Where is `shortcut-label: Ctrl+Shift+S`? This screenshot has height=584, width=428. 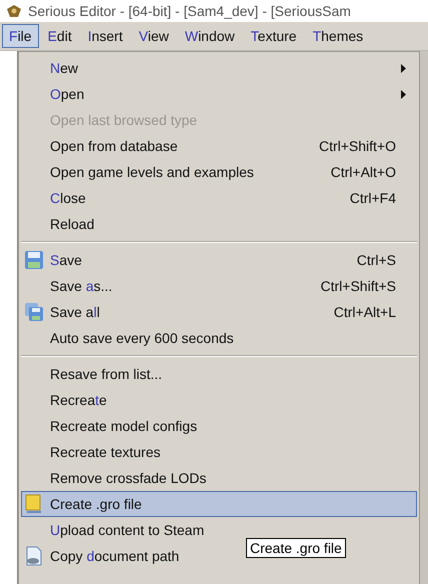
shortcut-label: Ctrl+Shift+S is located at coordinates (358, 286).